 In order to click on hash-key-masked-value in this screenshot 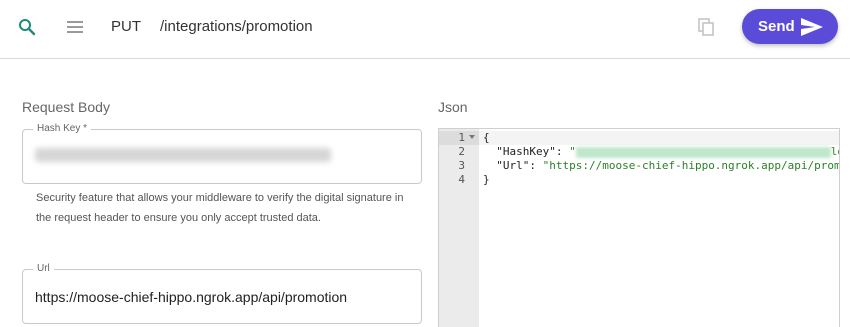, I will do `click(183, 155)`.